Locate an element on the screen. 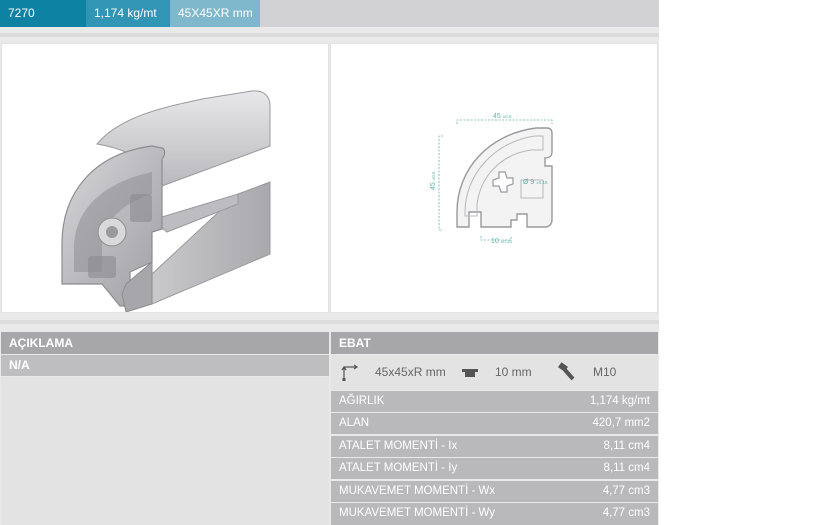  width-dimension-label: 45 ±0.5 is located at coordinates (502, 116).